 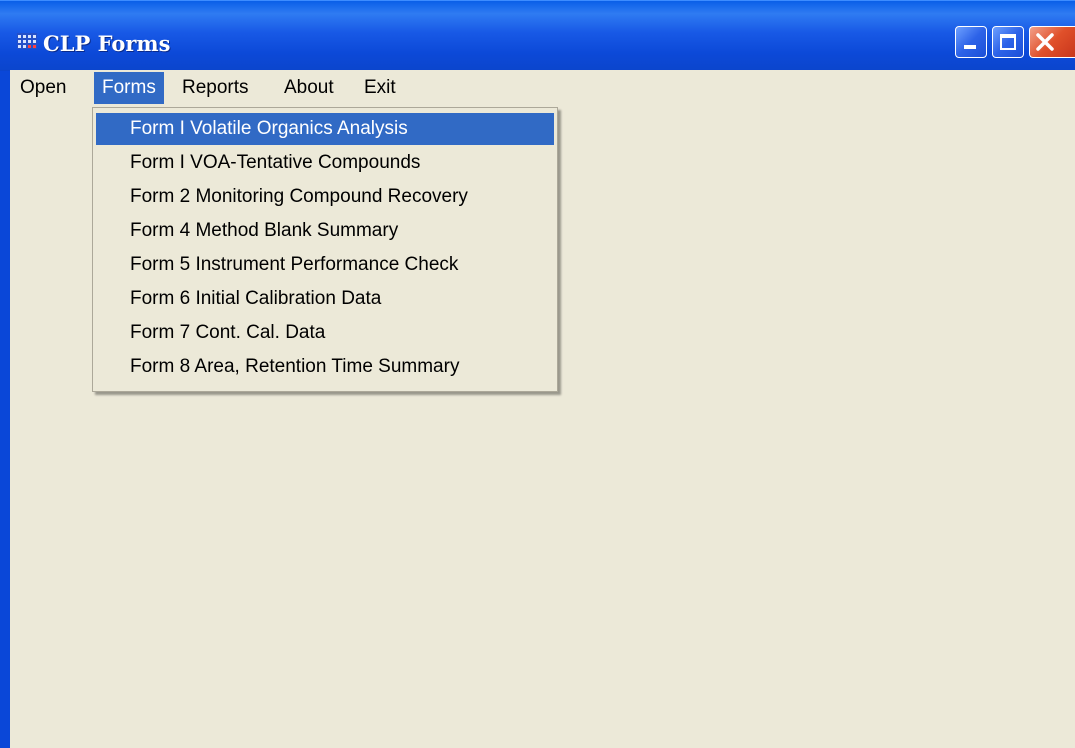 I want to click on menu-about: About, so click(x=309, y=88).